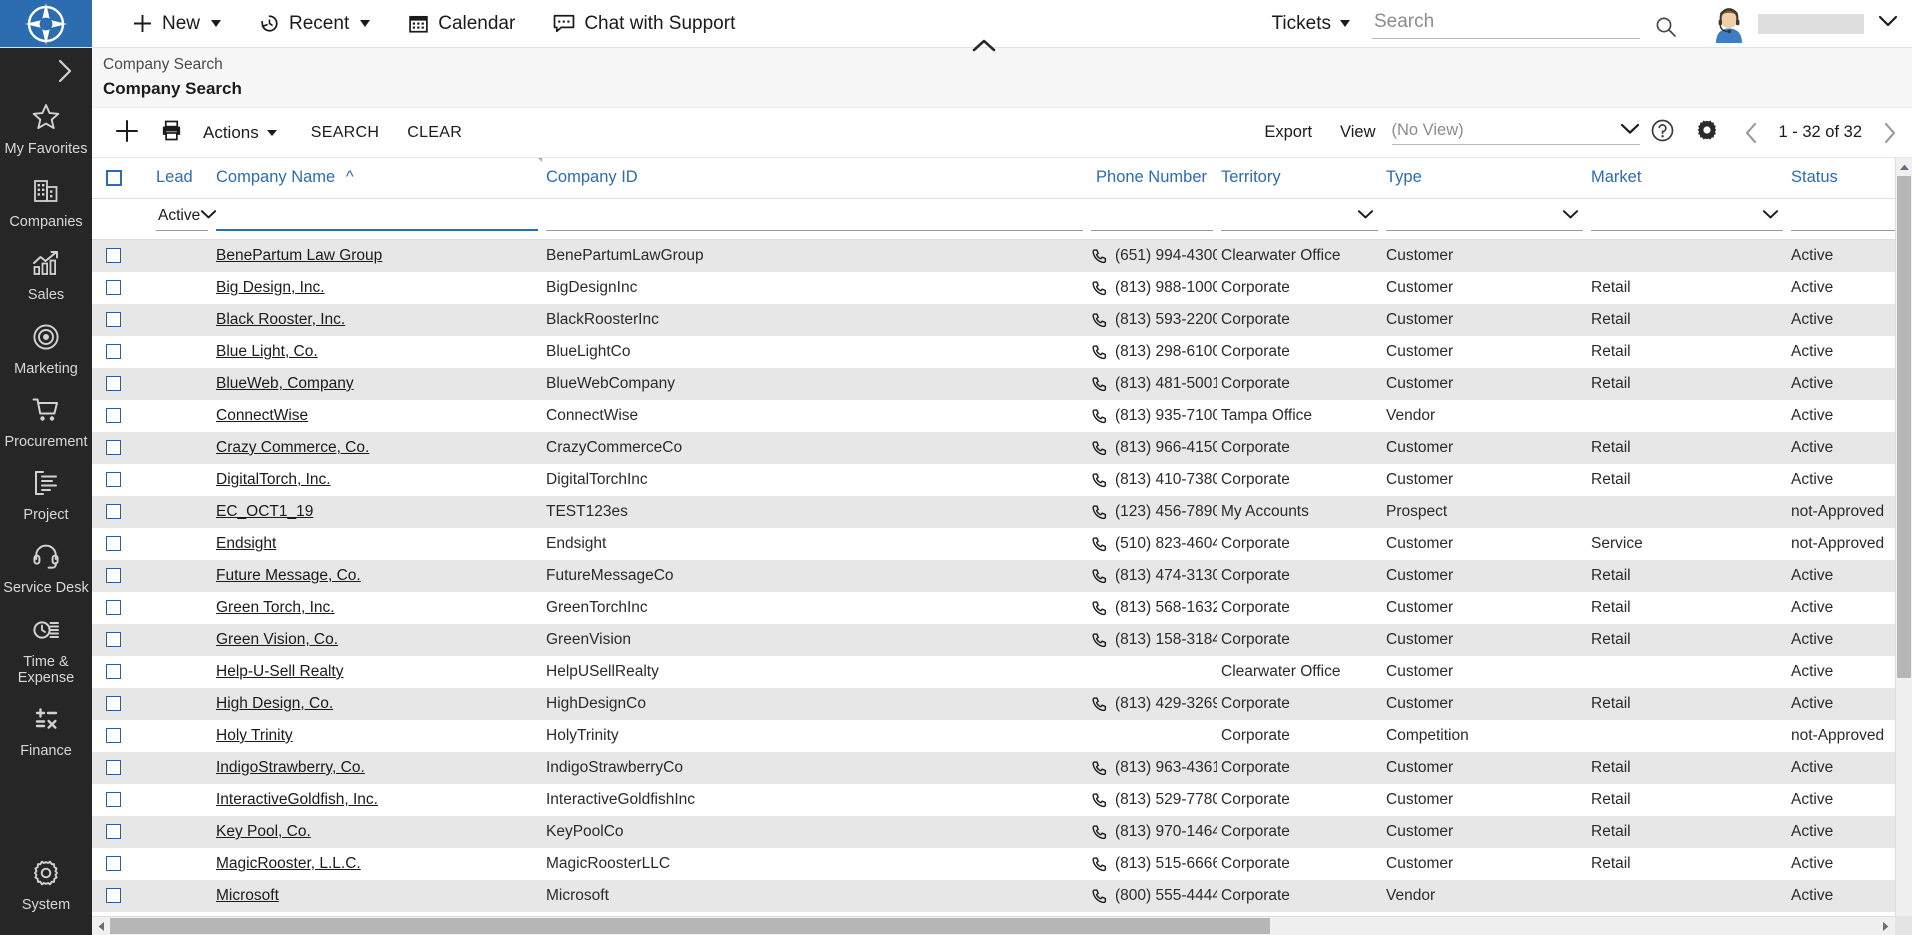  What do you see at coordinates (1849, 178) in the screenshot?
I see `column-header-status: Status` at bounding box center [1849, 178].